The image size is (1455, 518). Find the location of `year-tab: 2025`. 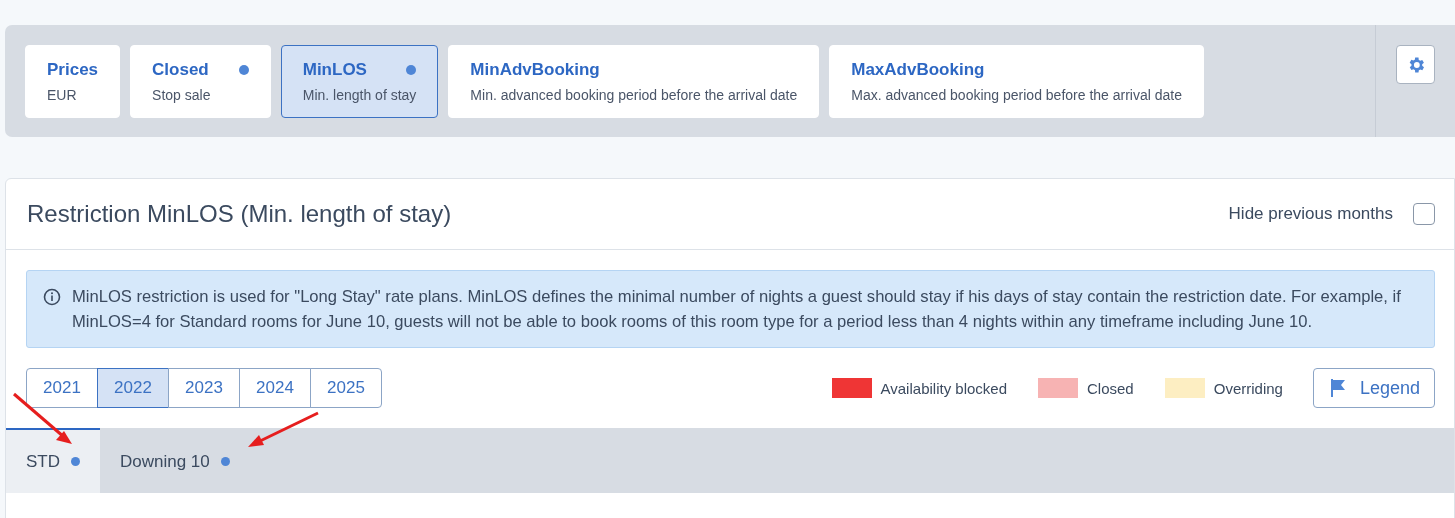

year-tab: 2025 is located at coordinates (346, 388).